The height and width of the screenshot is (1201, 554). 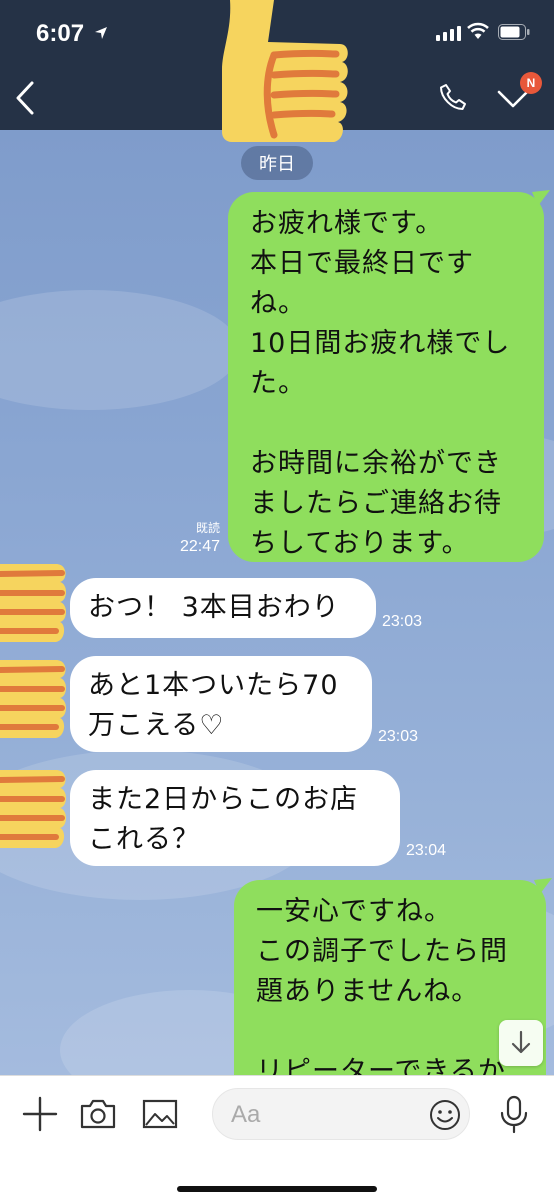 I want to click on read-receipt: 既読, so click(x=207, y=528).